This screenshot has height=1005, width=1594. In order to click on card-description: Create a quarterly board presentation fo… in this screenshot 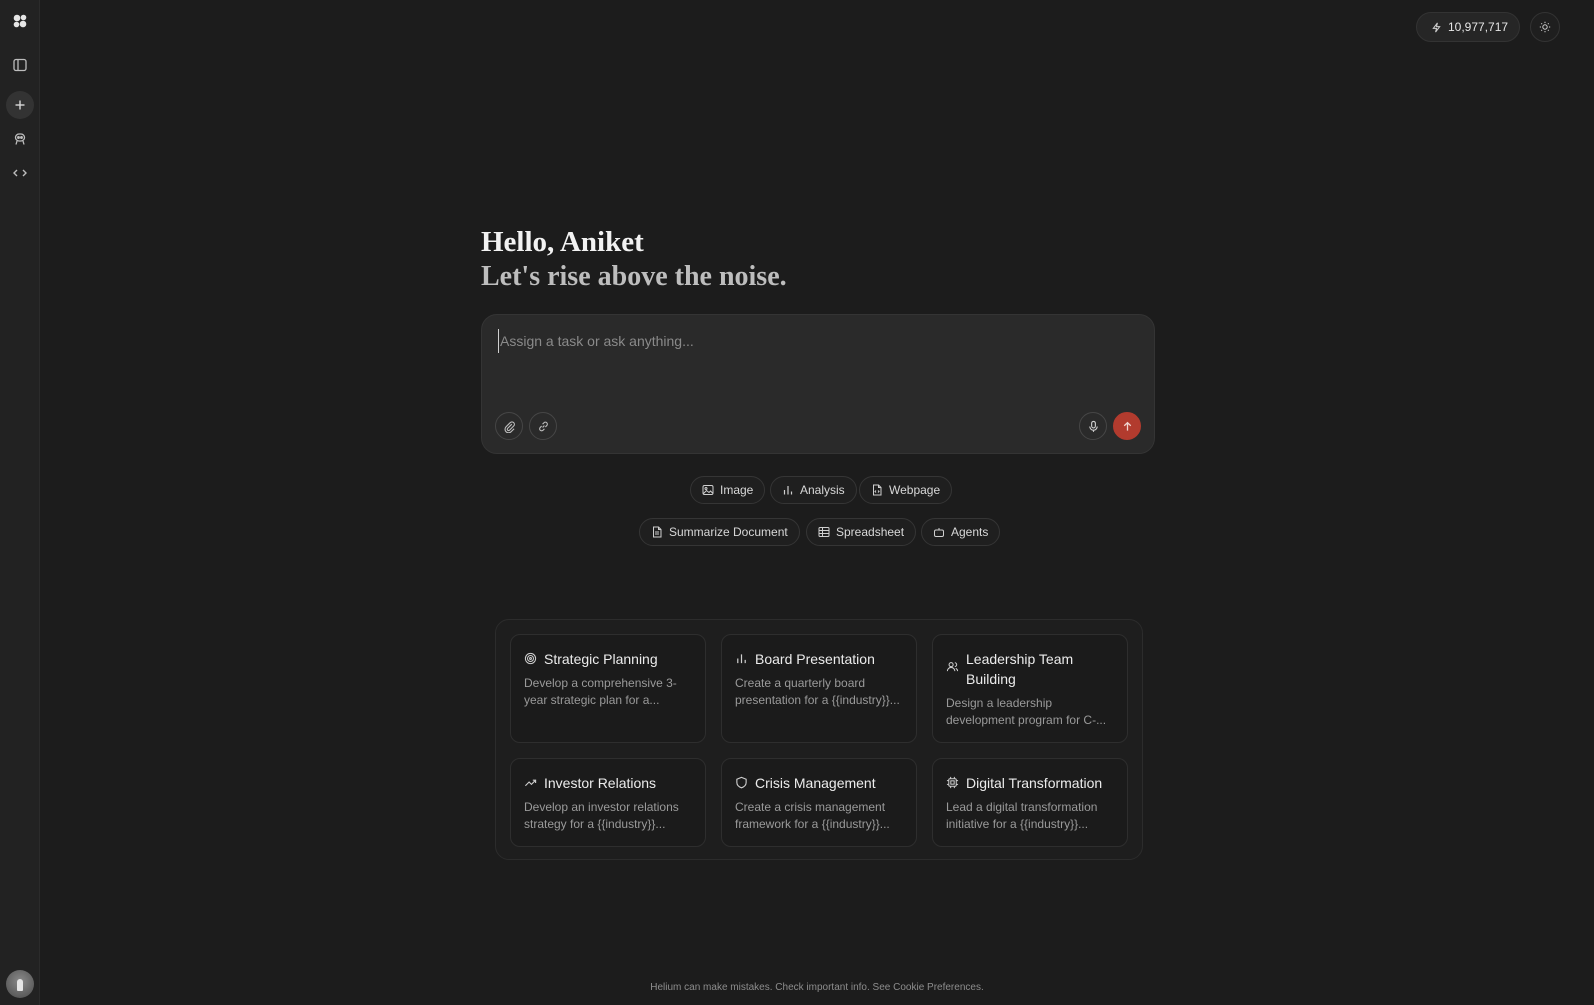, I will do `click(817, 691)`.